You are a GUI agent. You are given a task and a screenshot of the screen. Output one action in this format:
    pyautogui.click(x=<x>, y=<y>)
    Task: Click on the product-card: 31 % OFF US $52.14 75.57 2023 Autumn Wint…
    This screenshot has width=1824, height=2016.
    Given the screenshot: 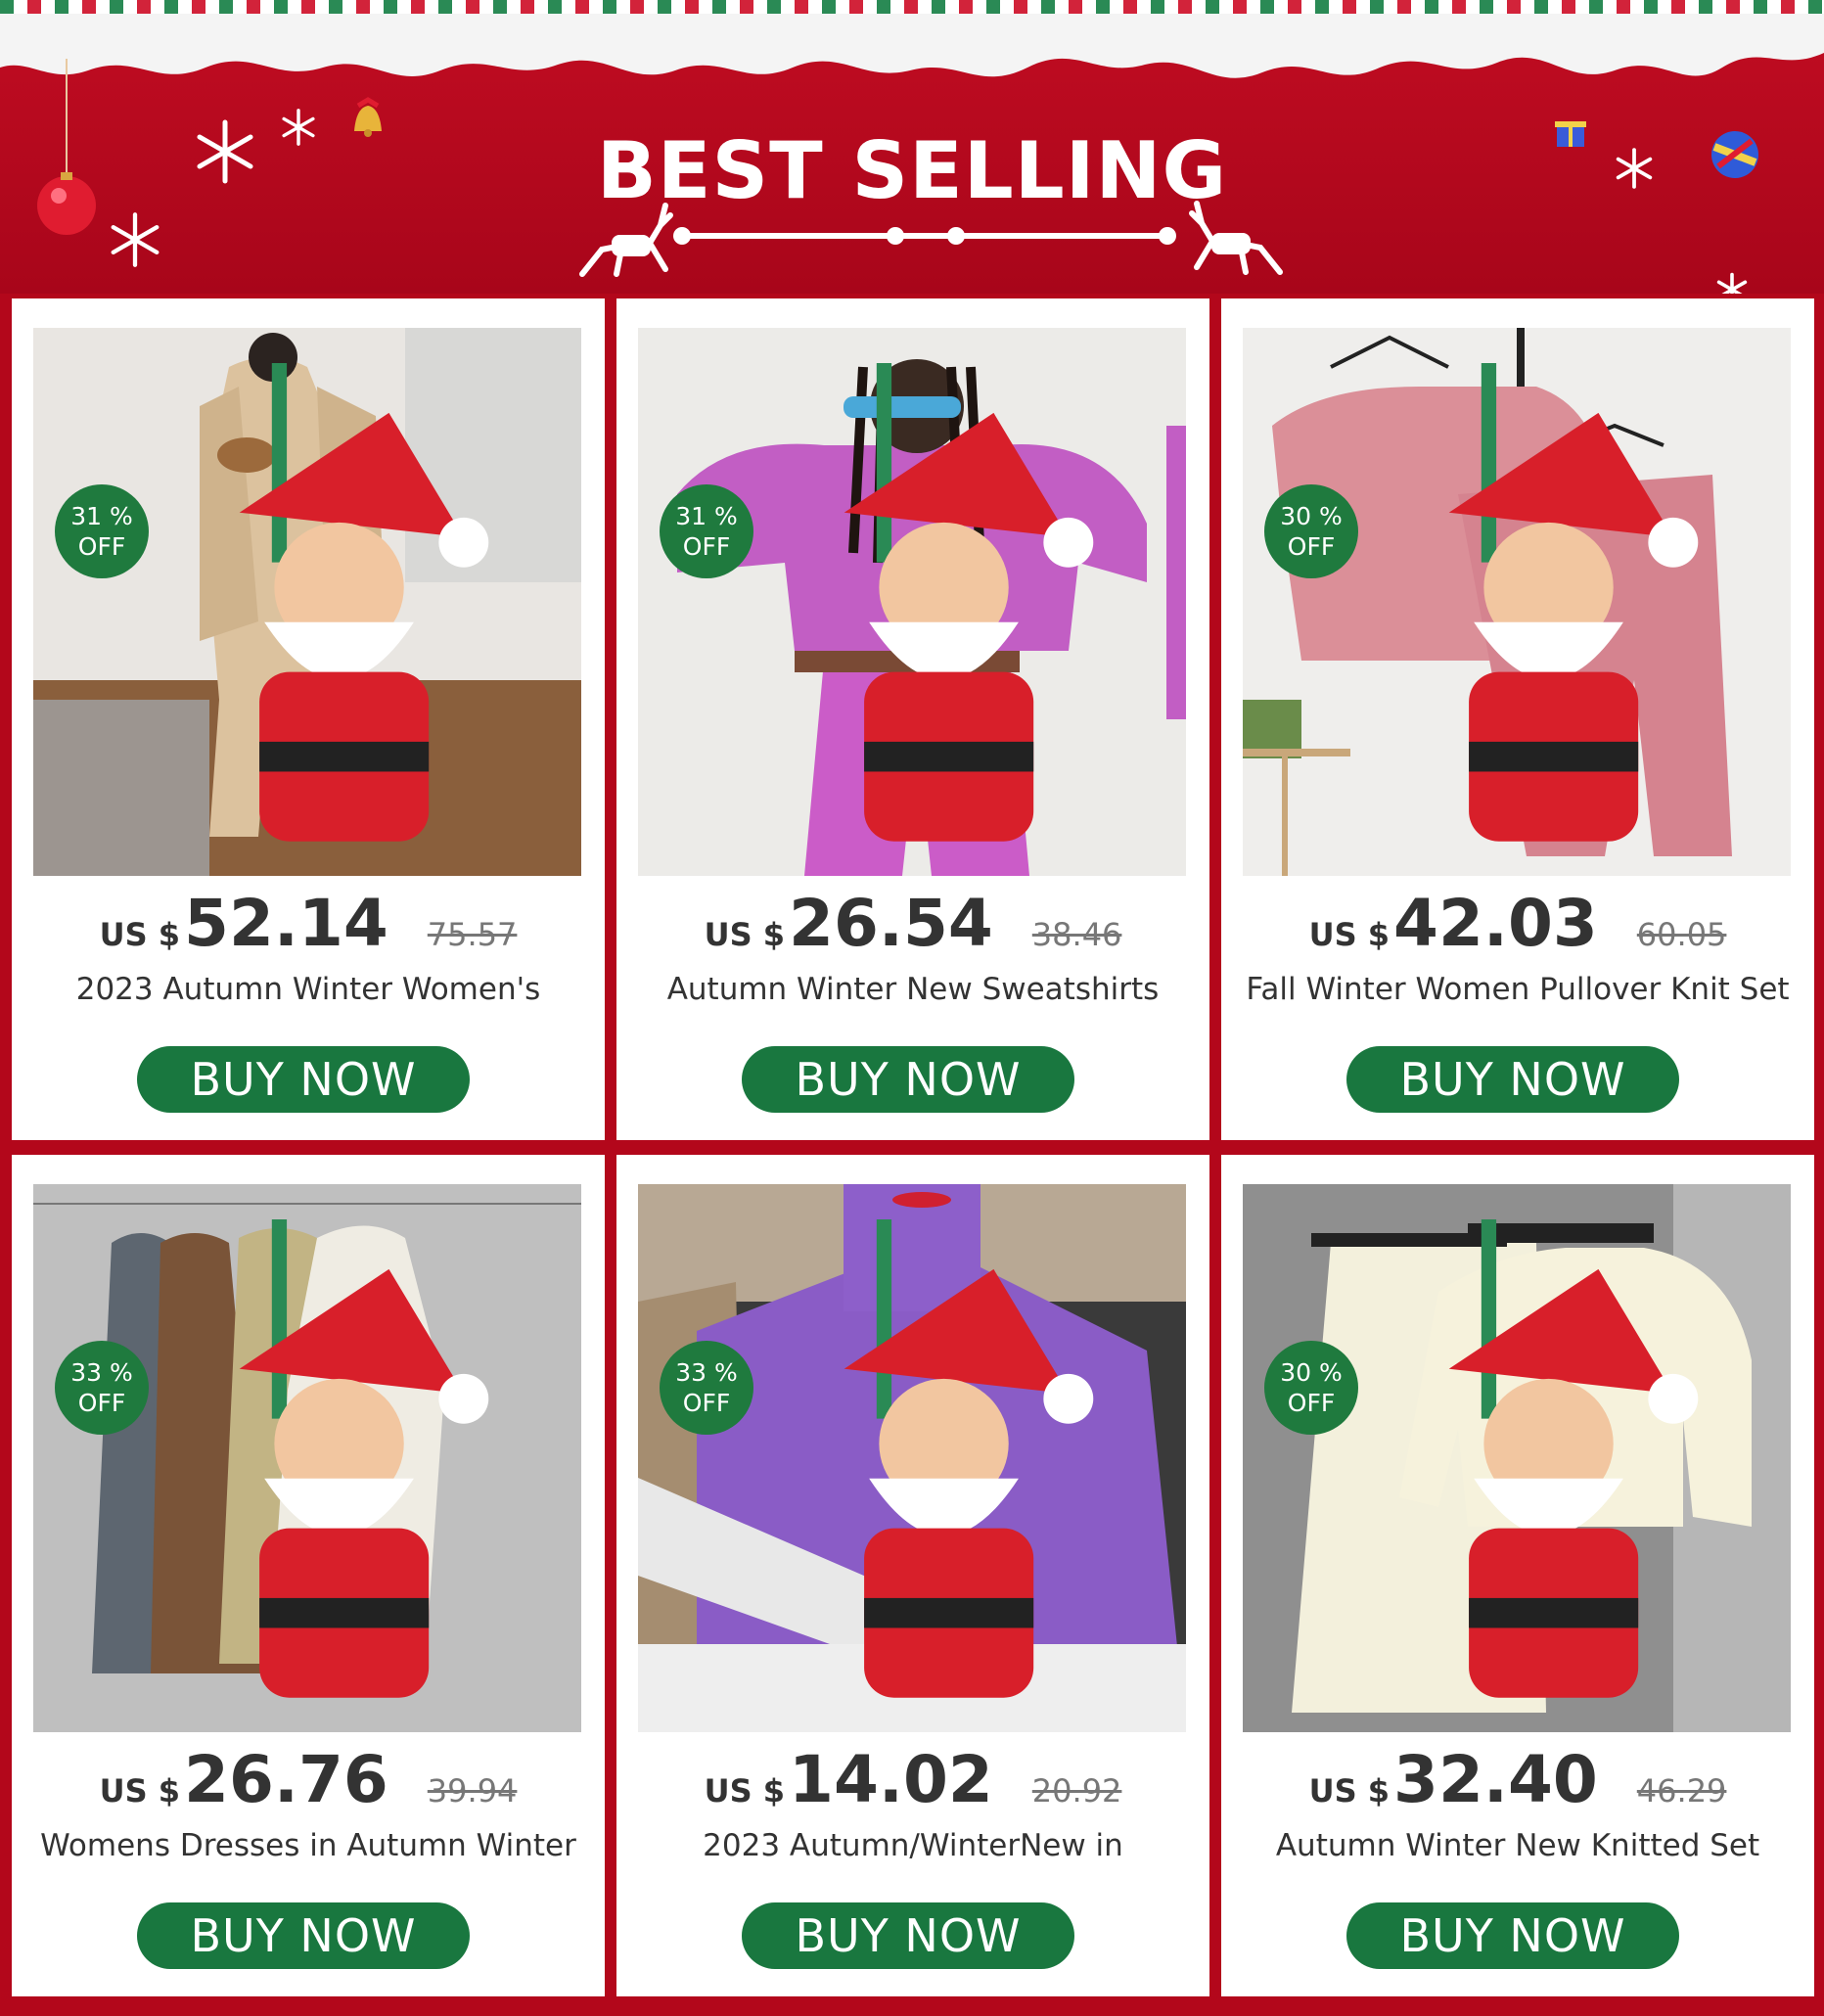 What is the action you would take?
    pyautogui.click(x=308, y=719)
    